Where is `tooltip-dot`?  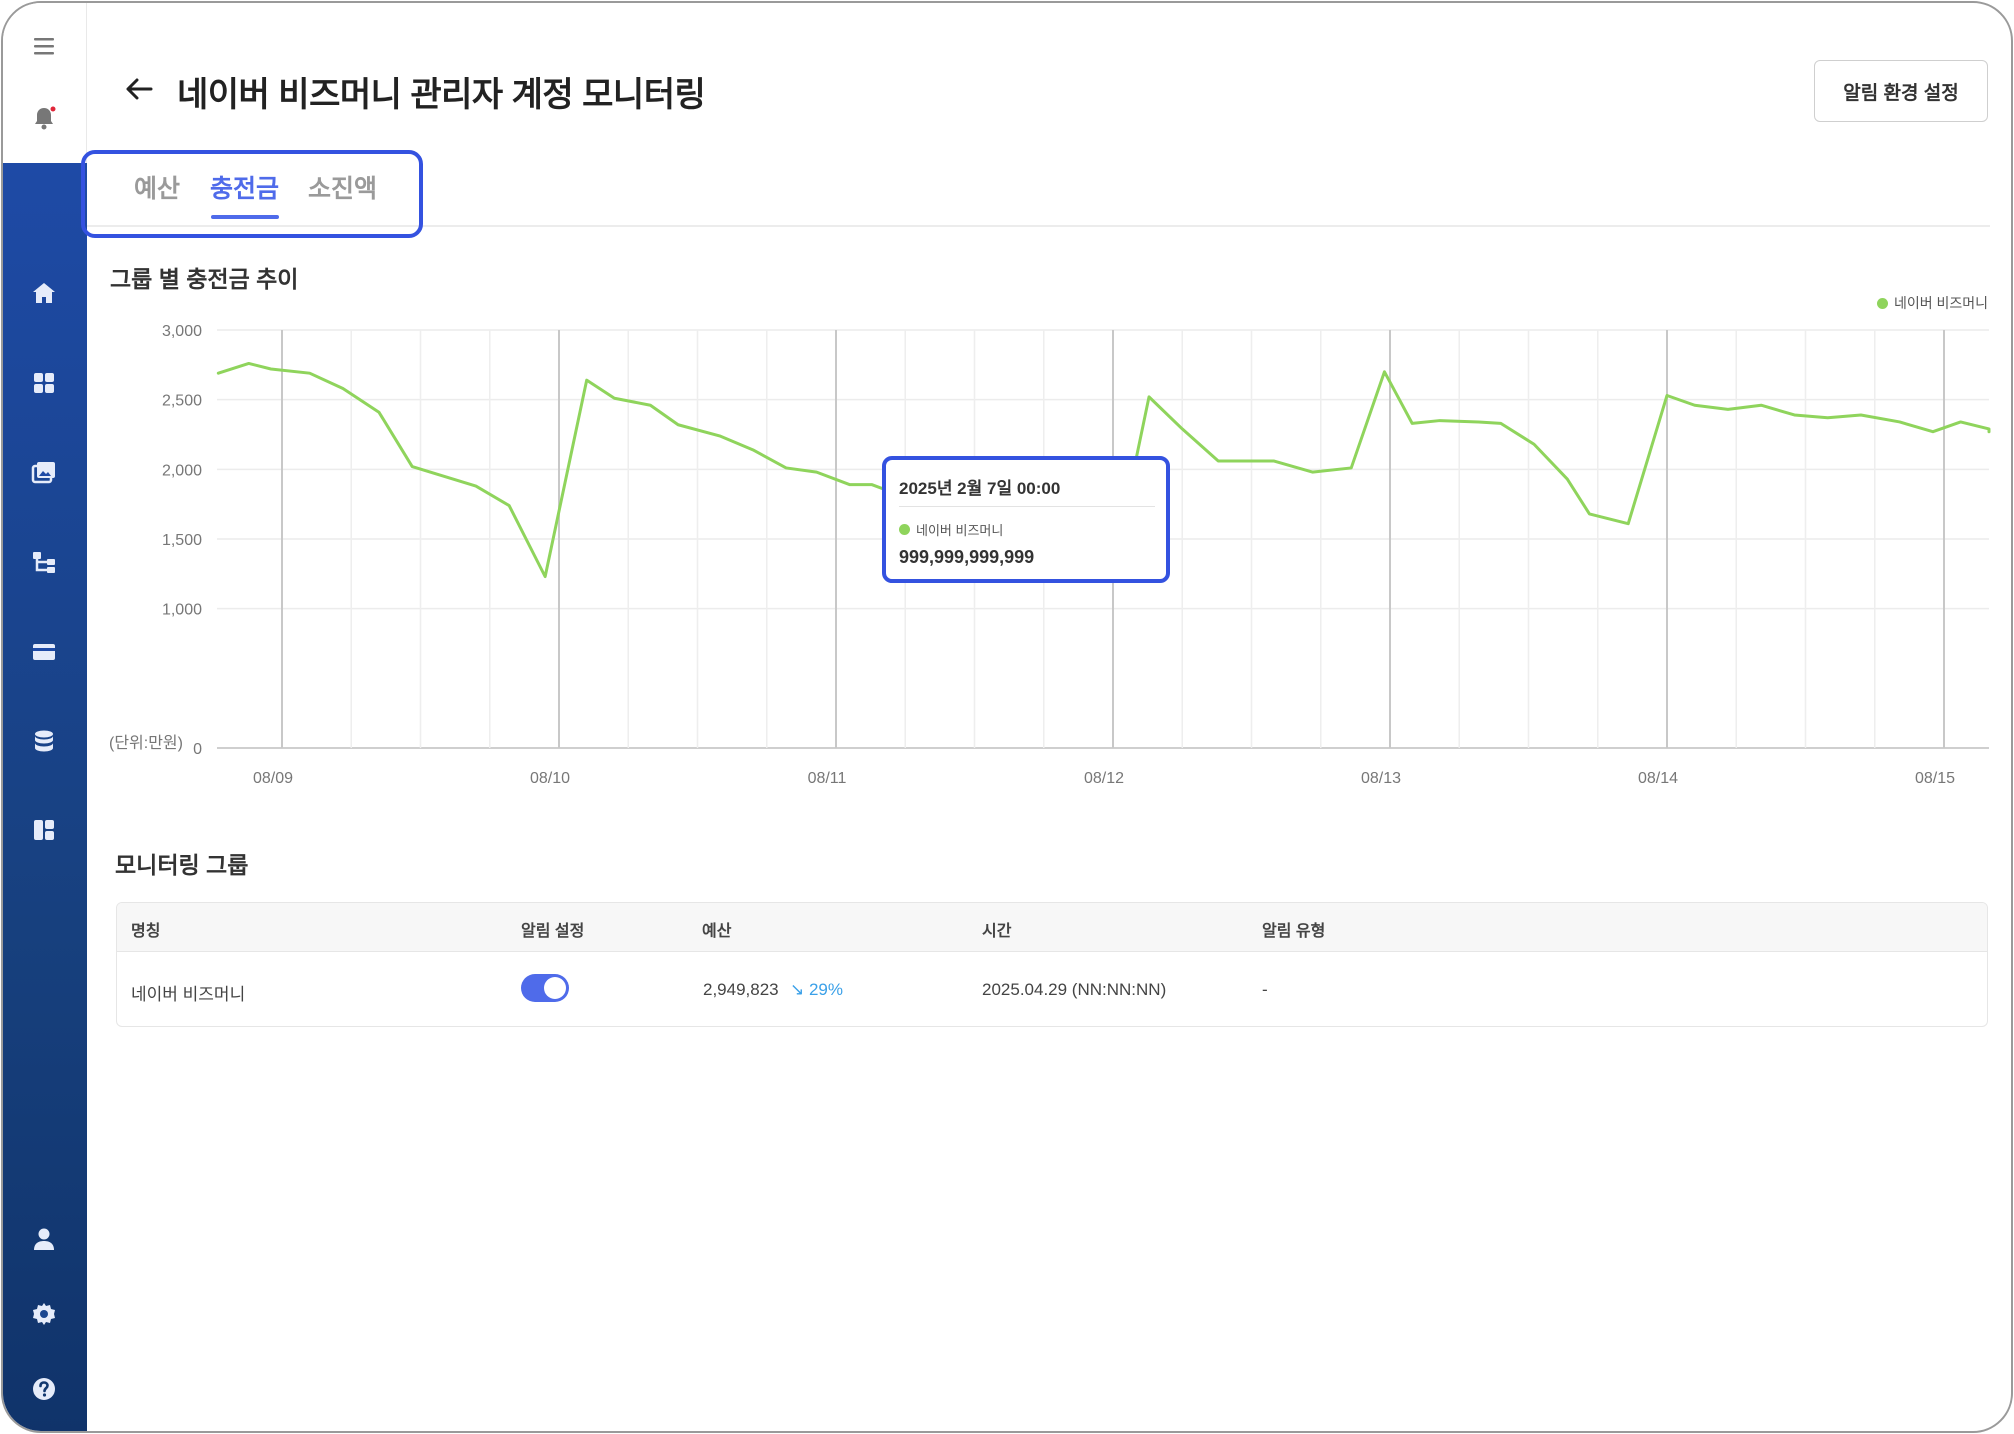 tooltip-dot is located at coordinates (904, 529).